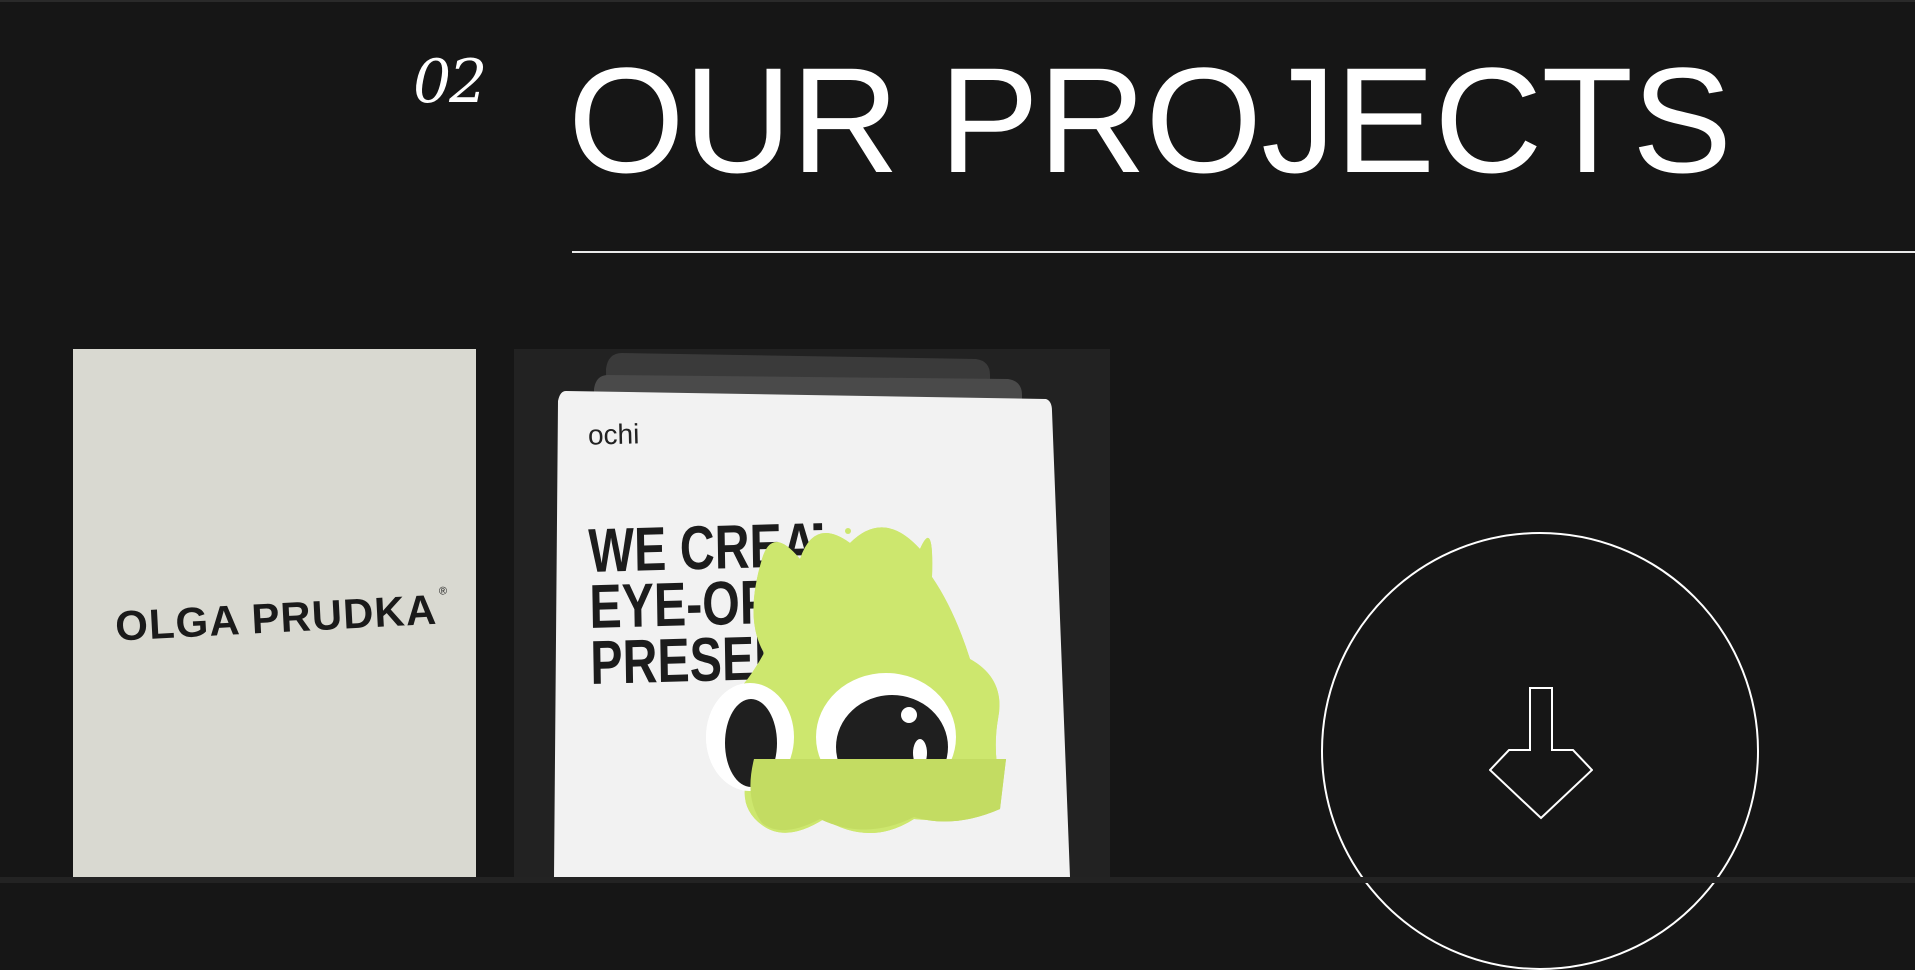 The height and width of the screenshot is (970, 1915). I want to click on bottom-edge, so click(957, 880).